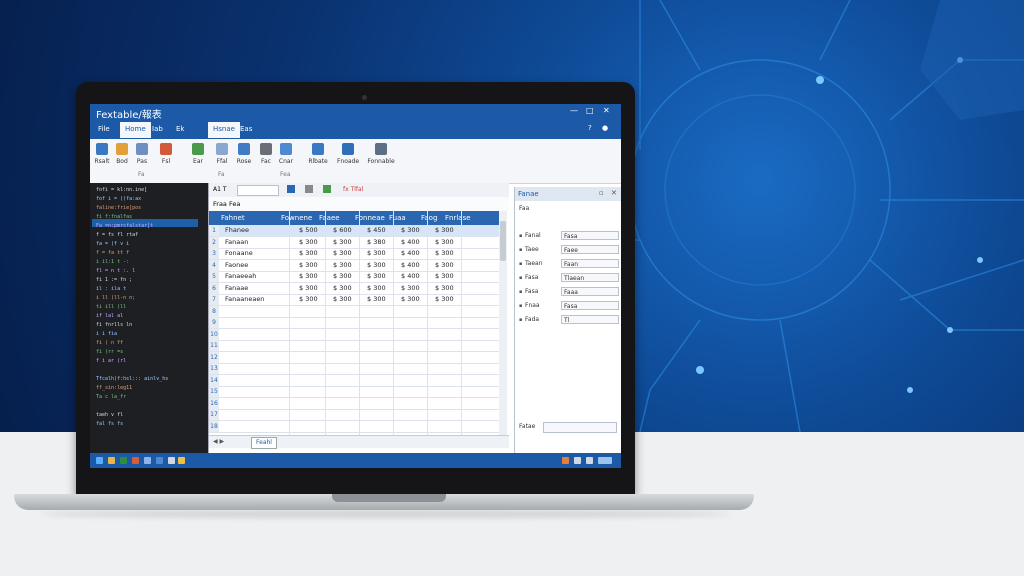 The width and height of the screenshot is (1024, 576). Describe the element at coordinates (354, 323) in the screenshot. I see `table-row: 9` at that location.